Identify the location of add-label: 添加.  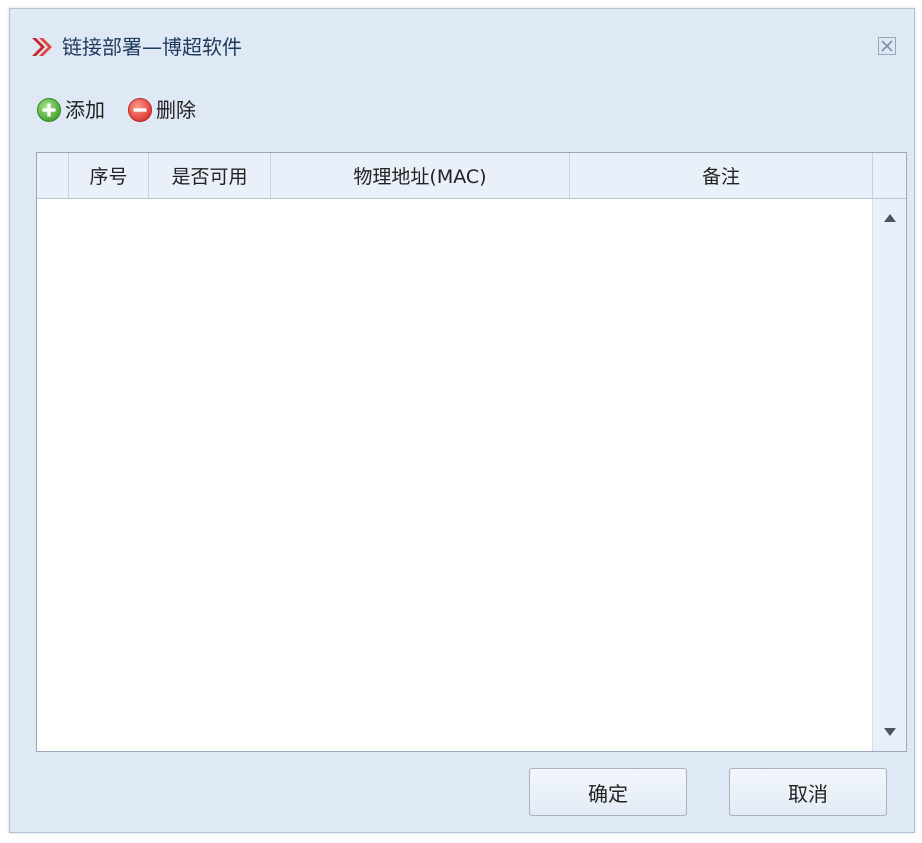
(85, 110).